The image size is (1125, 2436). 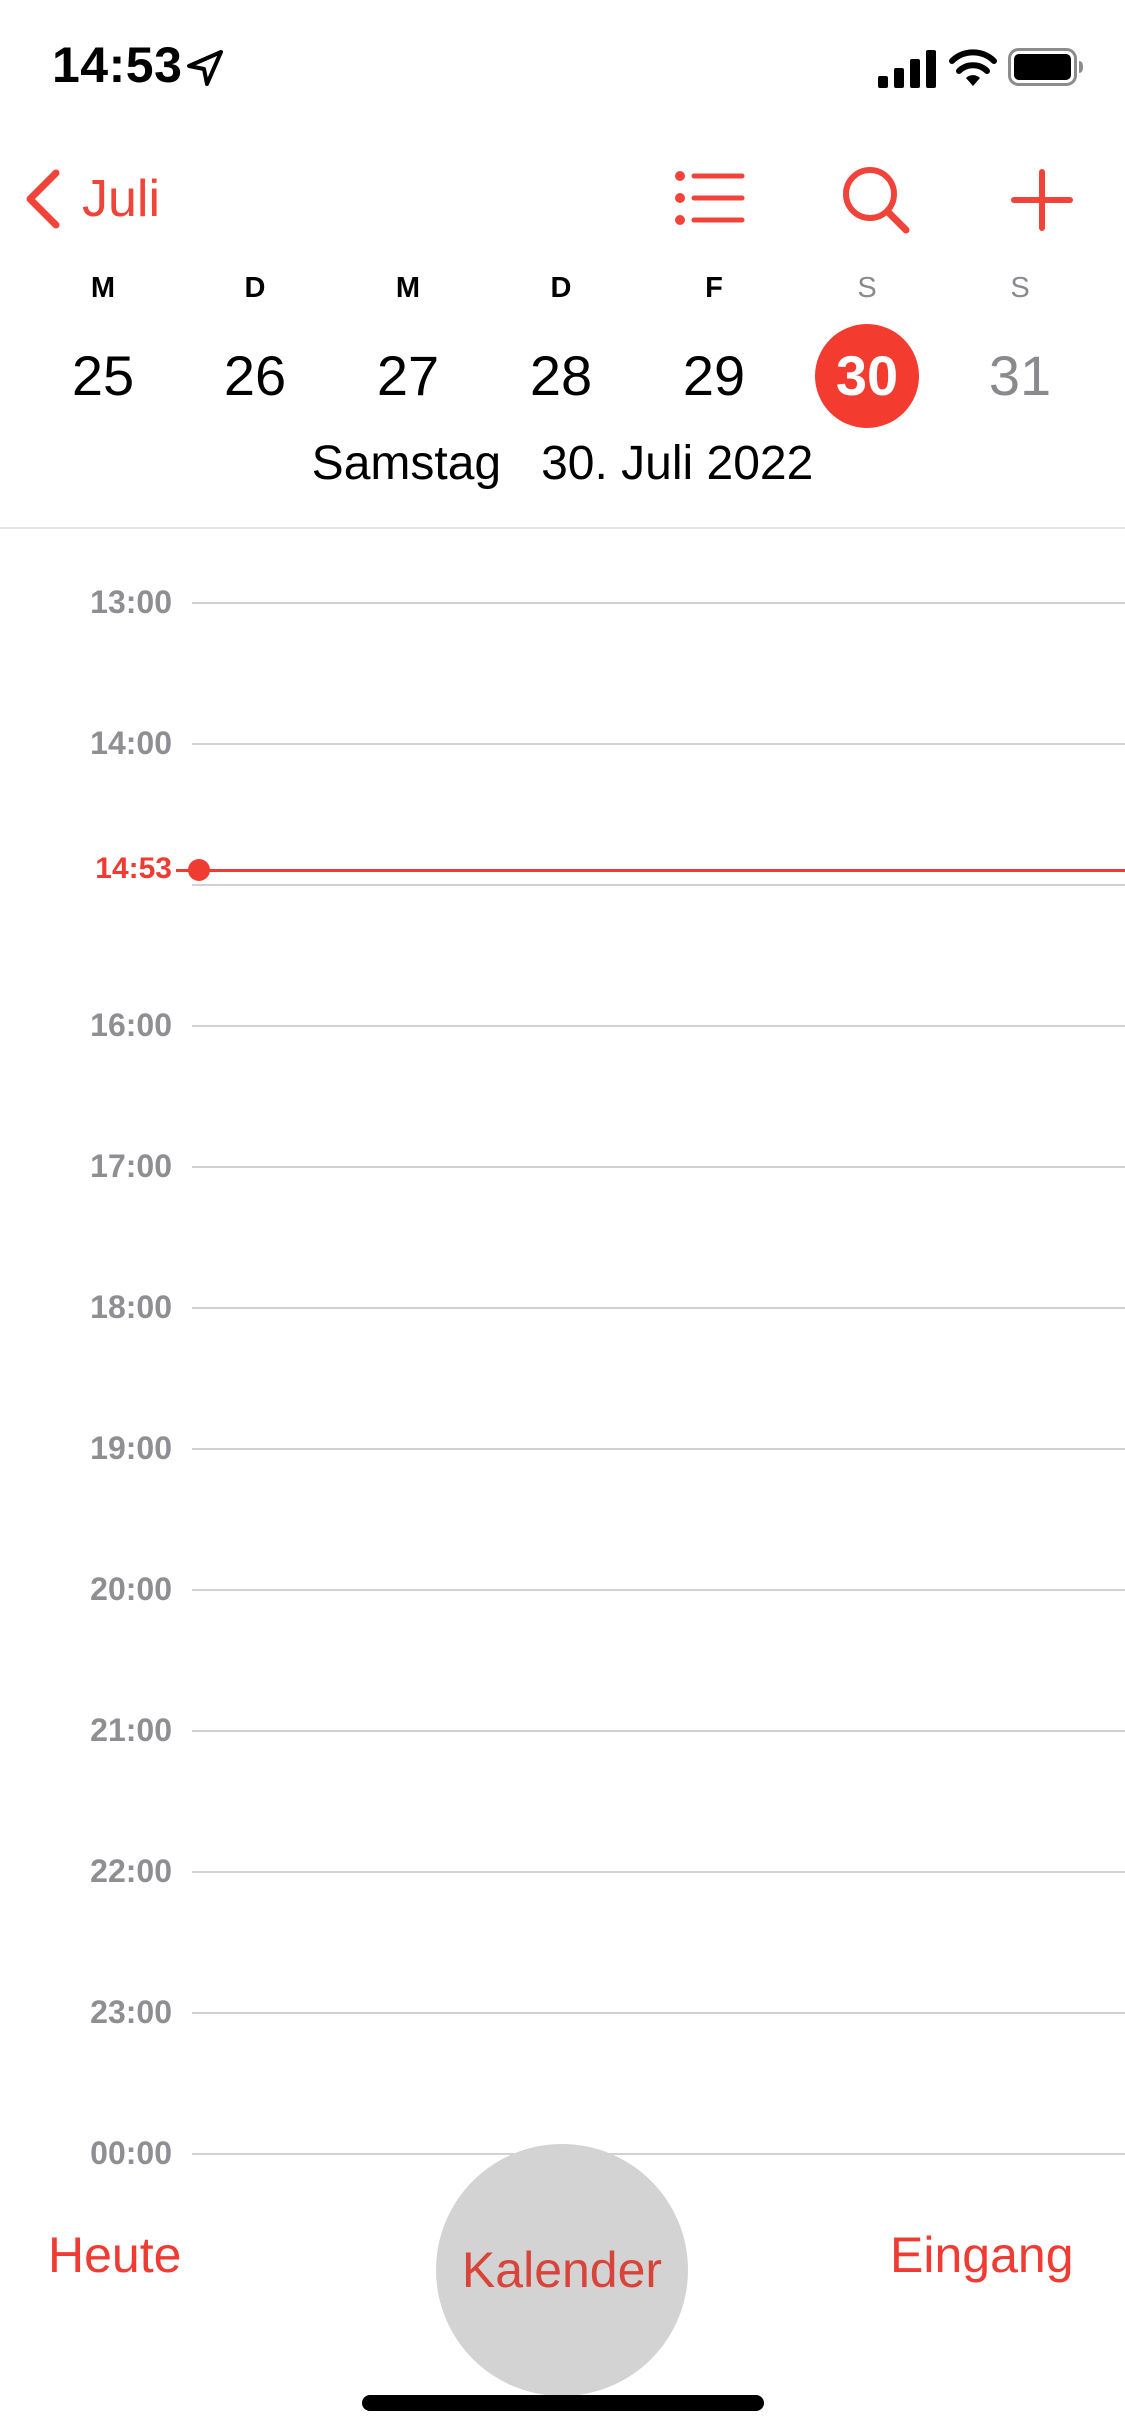 I want to click on hour-label: 22:00, so click(x=131, y=1871).